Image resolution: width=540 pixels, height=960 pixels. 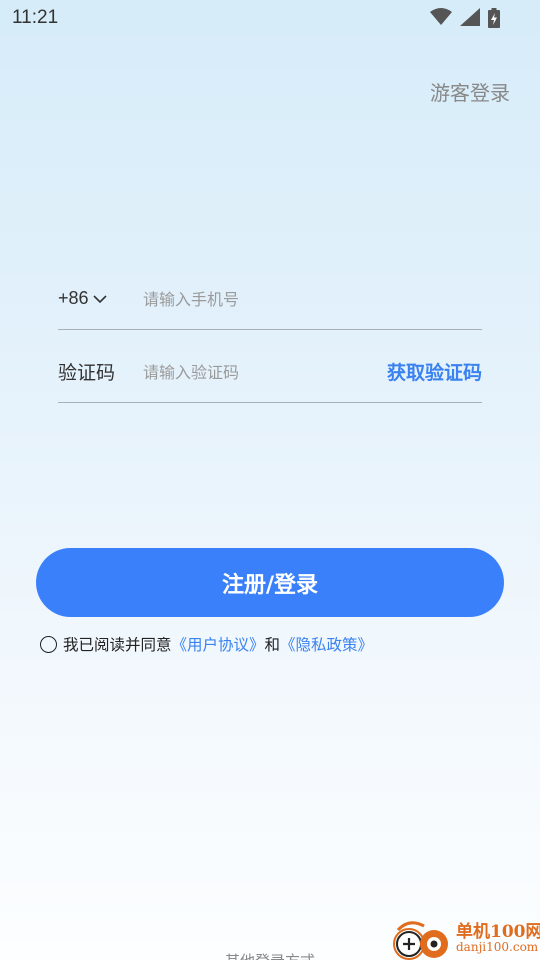 I want to click on agreement-row: 我已阅读并同意 《用户协议》 和 《隐私政策》, so click(x=206, y=644).